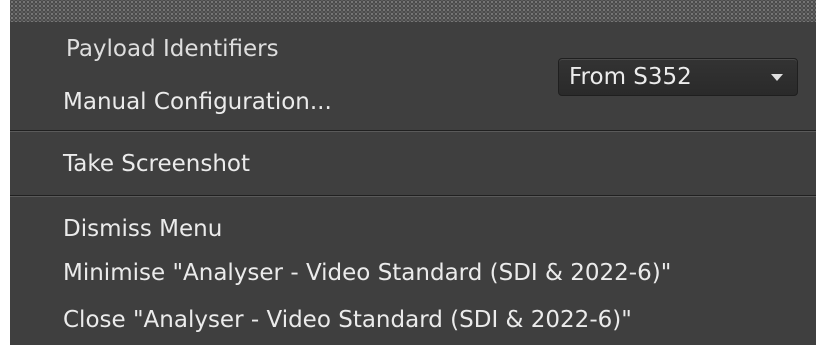  What do you see at coordinates (143, 229) in the screenshot?
I see `dismiss-menu-label: Dismiss Menu` at bounding box center [143, 229].